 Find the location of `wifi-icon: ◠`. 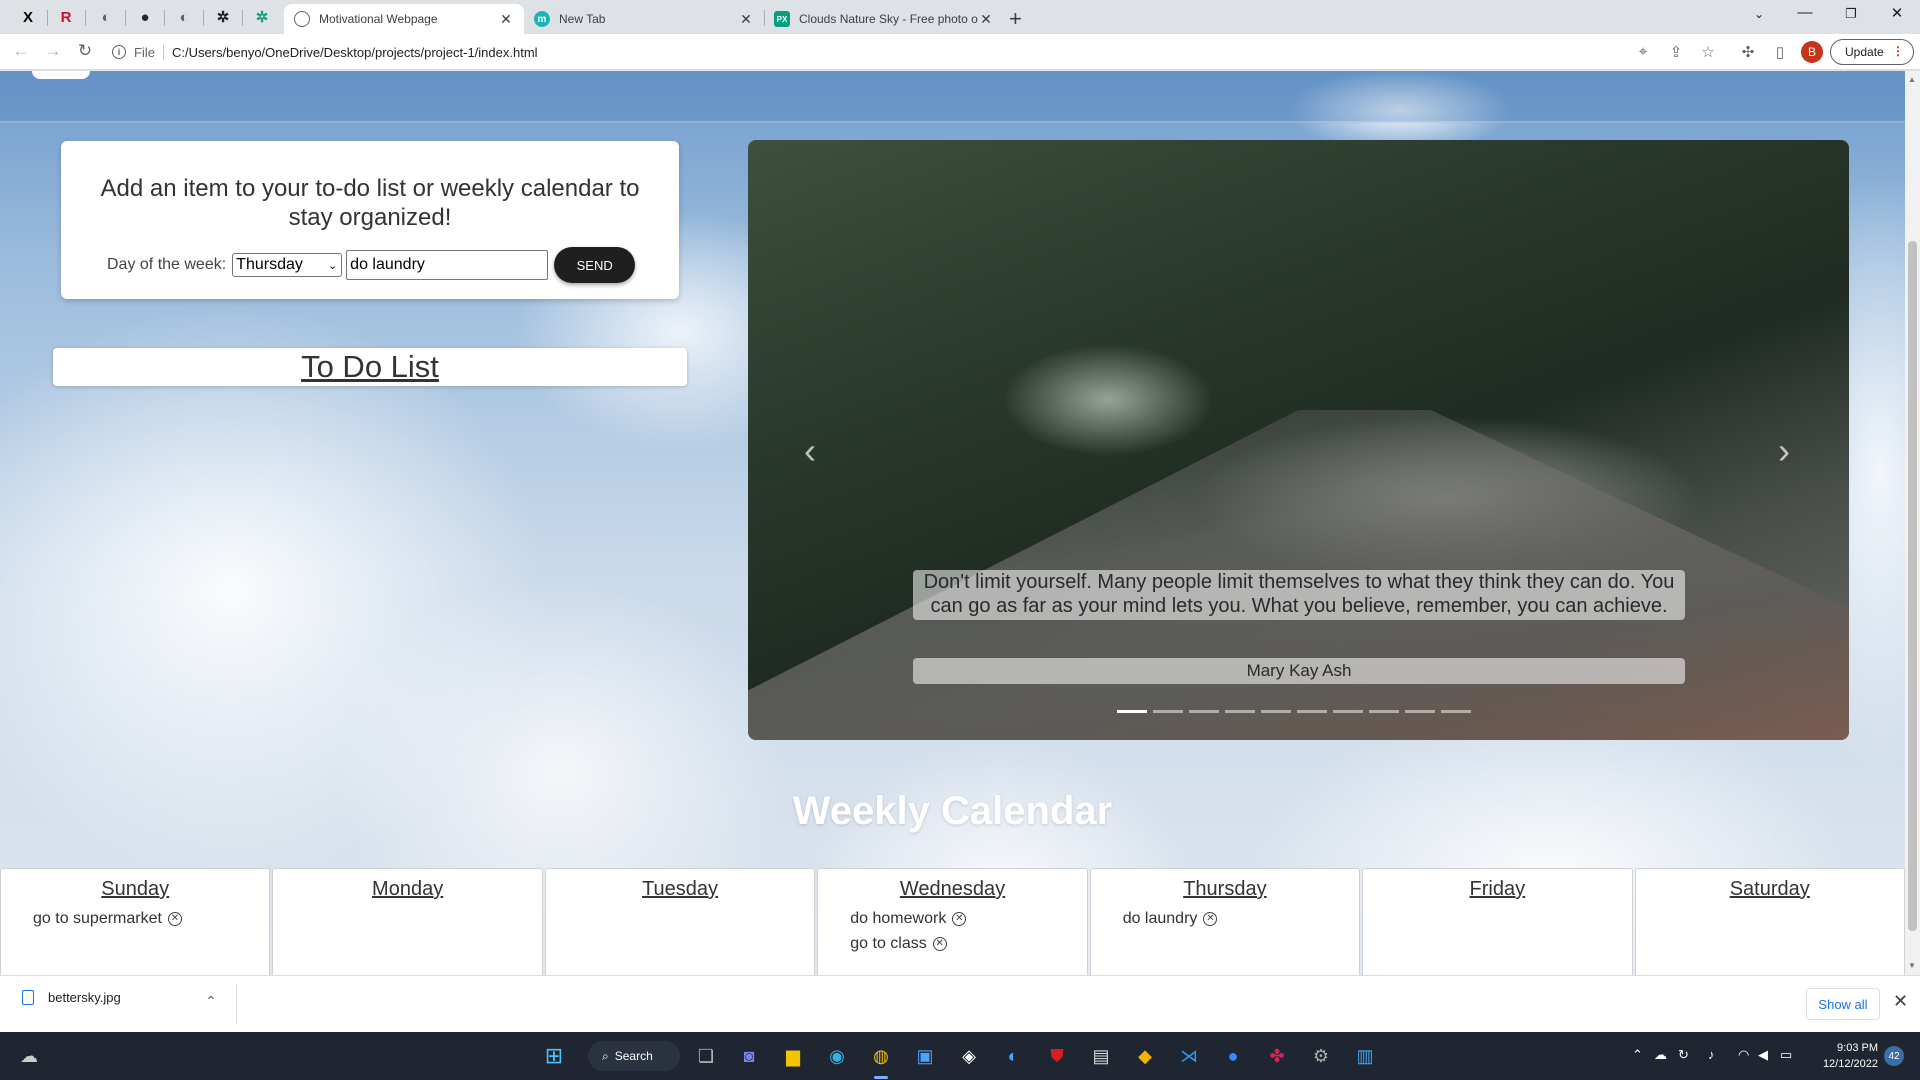

wifi-icon: ◠ is located at coordinates (1743, 1055).